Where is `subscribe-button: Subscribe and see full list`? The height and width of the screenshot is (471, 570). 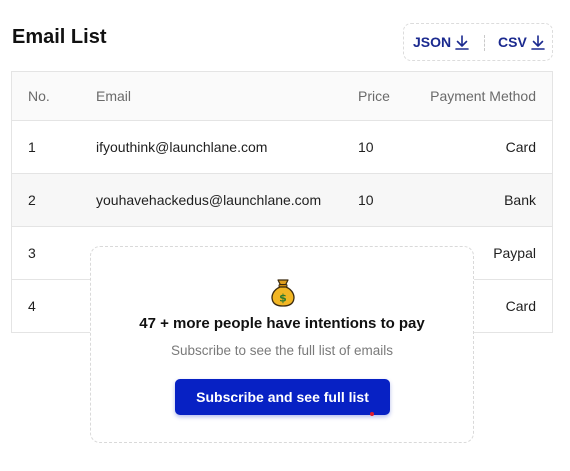
subscribe-button: Subscribe and see full list is located at coordinates (282, 397).